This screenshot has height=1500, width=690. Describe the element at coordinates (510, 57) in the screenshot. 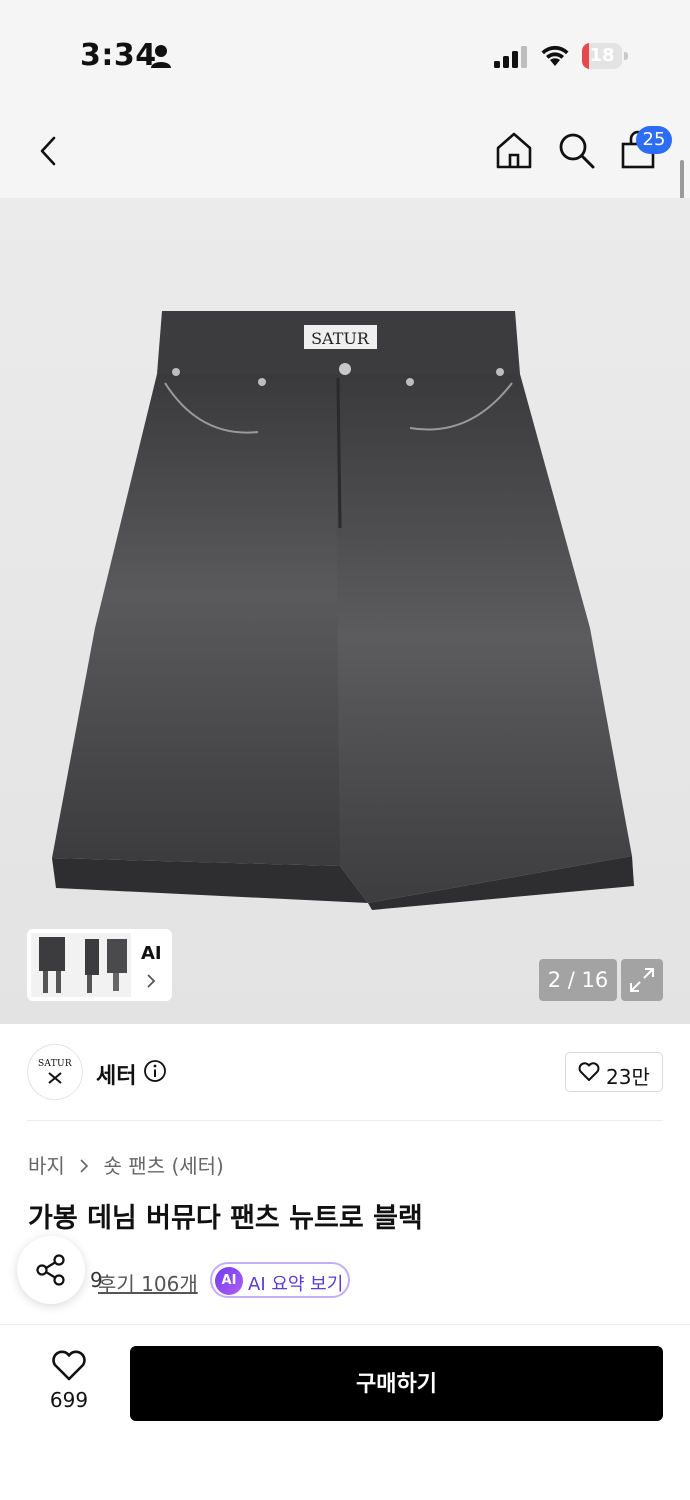

I see `cellular-signal-icon` at that location.